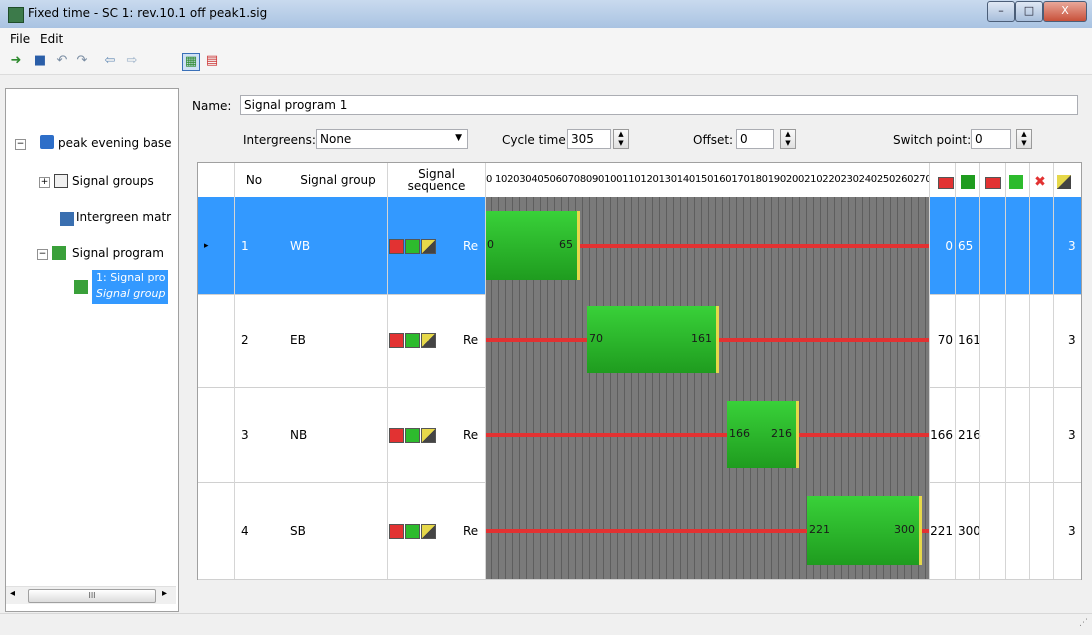 The height and width of the screenshot is (635, 1092). I want to click on maximize-button: □, so click(1029, 11).